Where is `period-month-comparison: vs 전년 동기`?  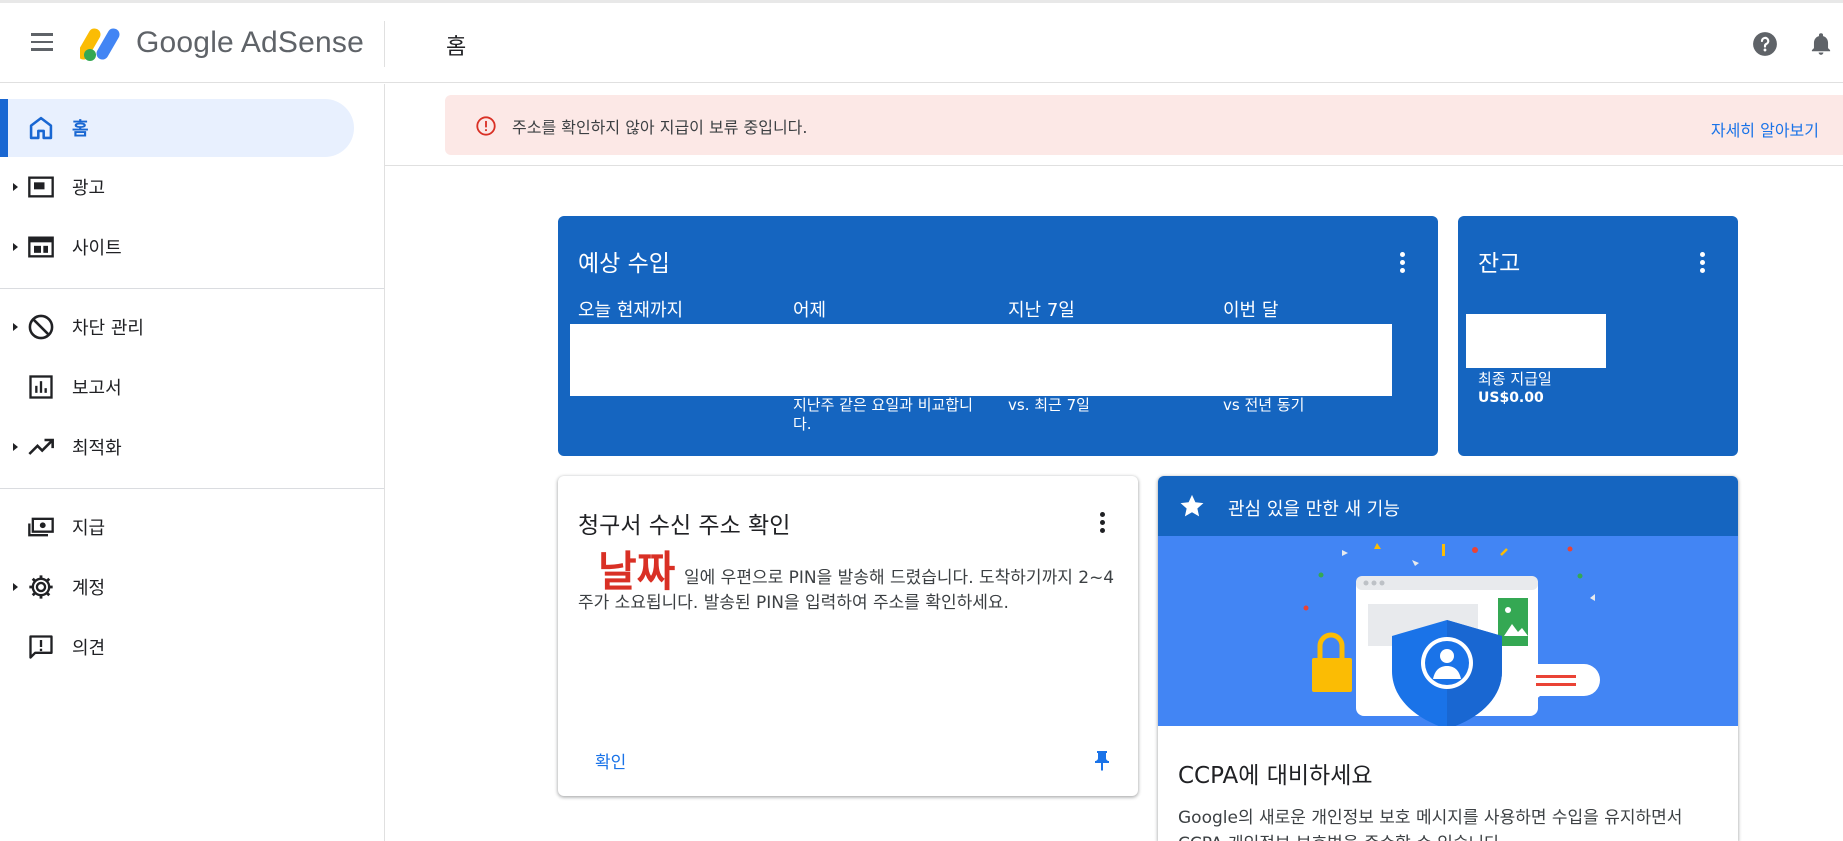 period-month-comparison: vs 전년 동기 is located at coordinates (1264, 405).